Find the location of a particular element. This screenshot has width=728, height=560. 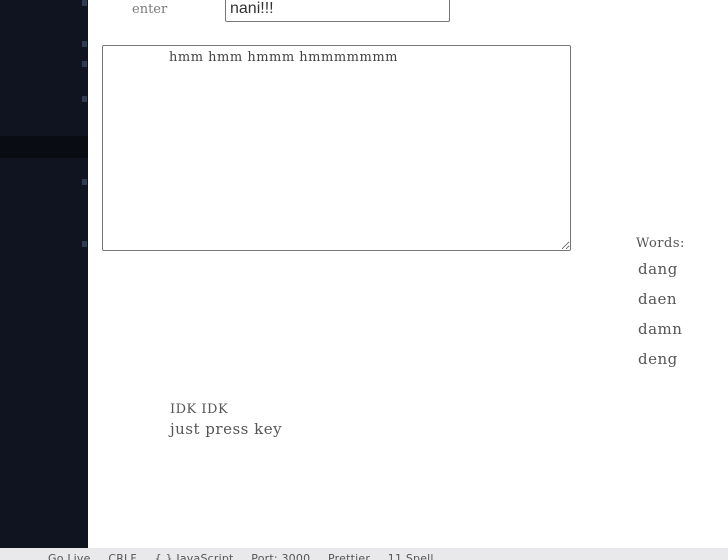

status-item-spell: 11 Spell is located at coordinates (411, 556).